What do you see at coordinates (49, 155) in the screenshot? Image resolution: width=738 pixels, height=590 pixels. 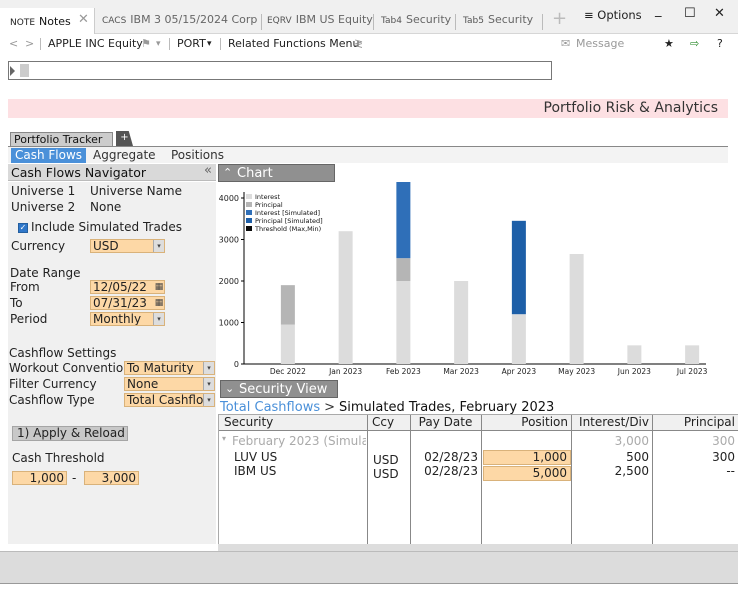 I see `tab-cash-flows: Cash Flows` at bounding box center [49, 155].